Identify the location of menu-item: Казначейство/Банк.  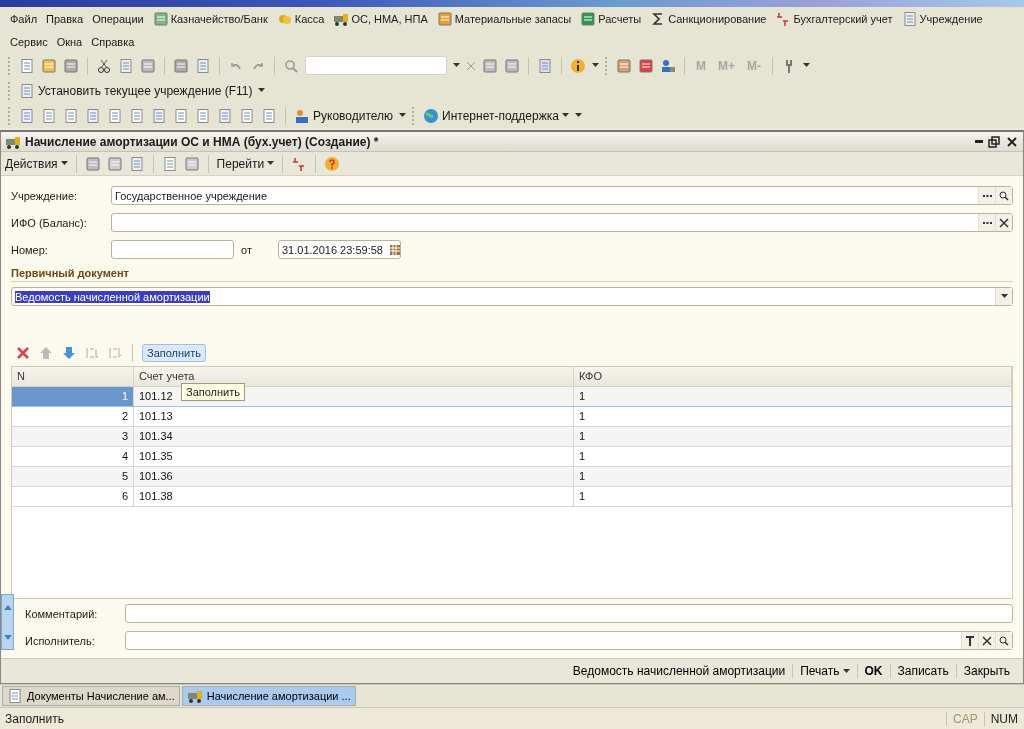
(210, 18).